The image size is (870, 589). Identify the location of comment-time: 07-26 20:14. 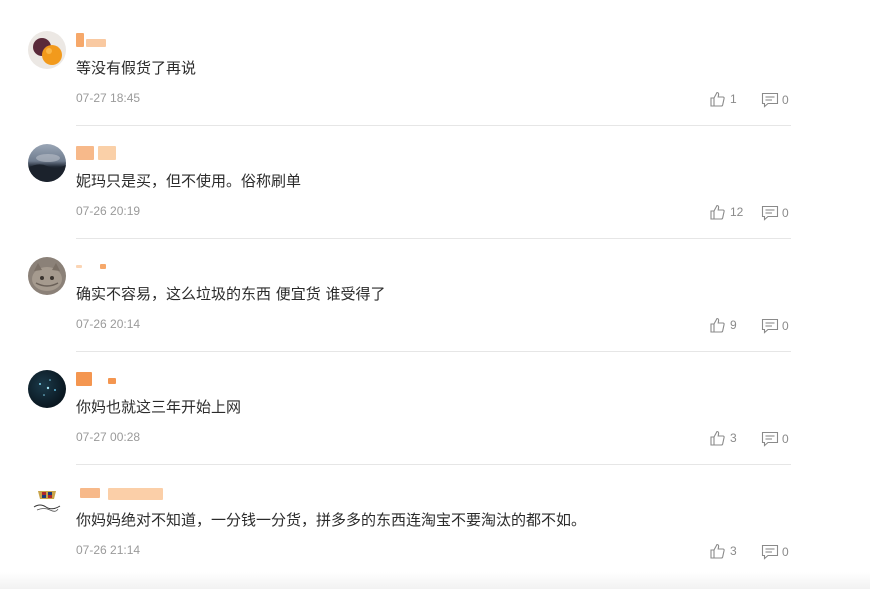
(108, 324).